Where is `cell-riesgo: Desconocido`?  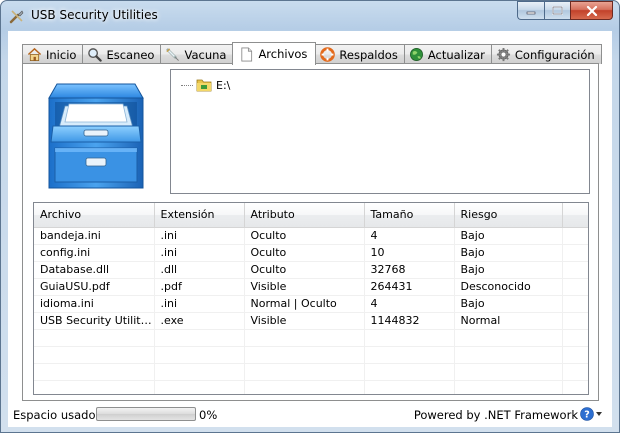
cell-riesgo: Desconocido is located at coordinates (508, 287).